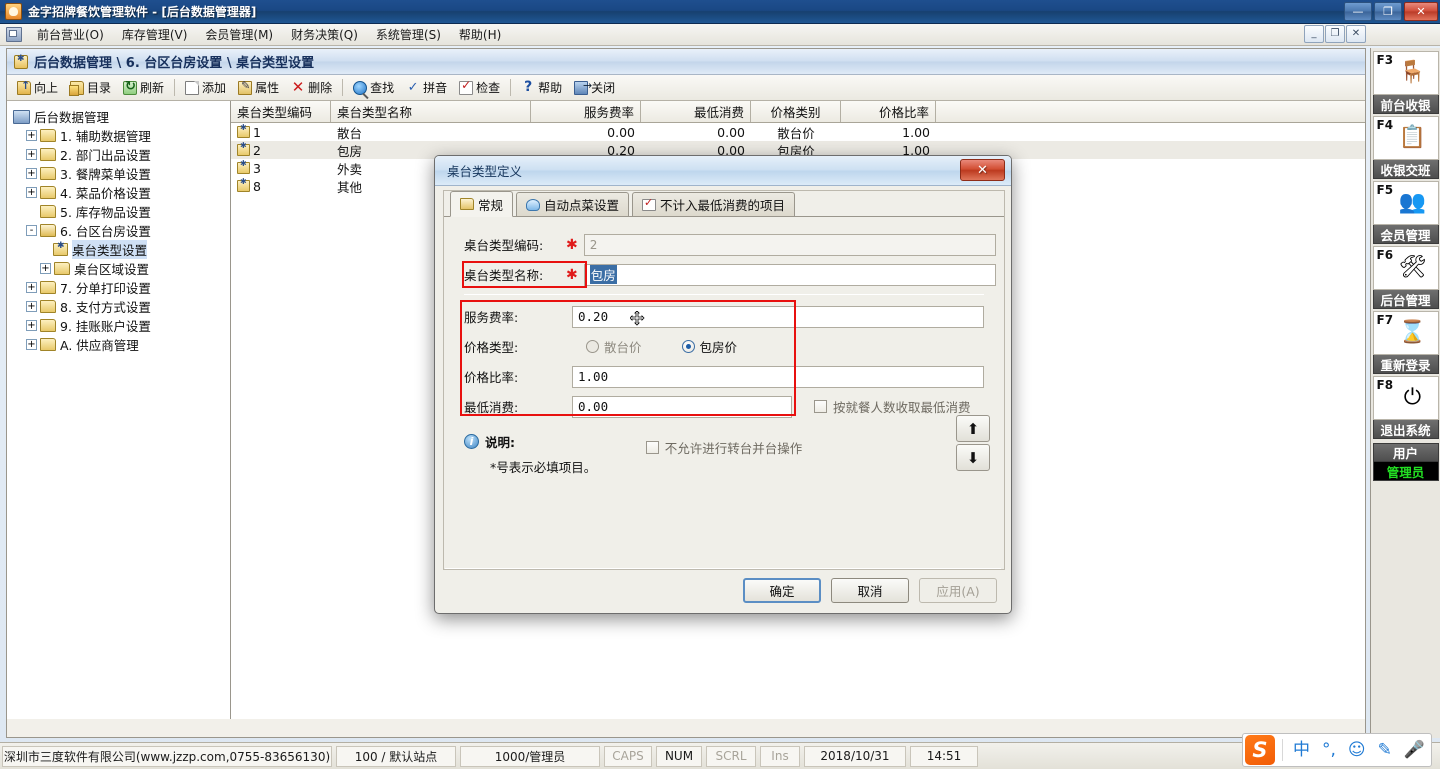 The width and height of the screenshot is (1440, 769). What do you see at coordinates (778, 376) in the screenshot?
I see `input-price-ratio: 1.00` at bounding box center [778, 376].